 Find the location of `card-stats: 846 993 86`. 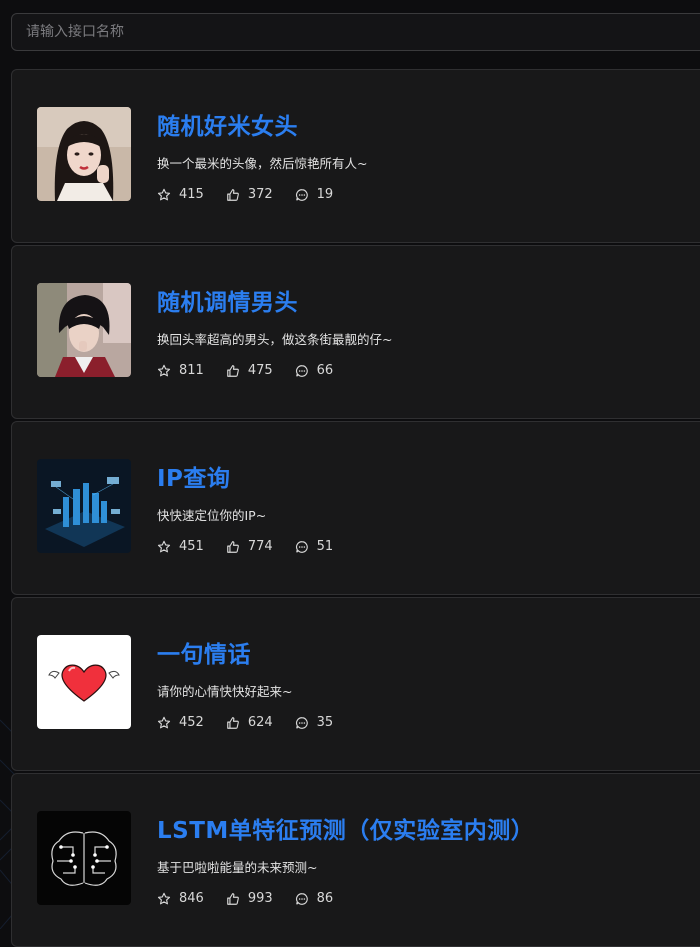

card-stats: 846 993 86 is located at coordinates (256, 898).